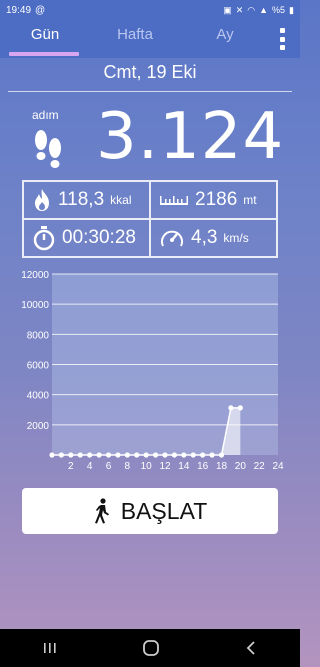 This screenshot has height=667, width=320. I want to click on duration-value: 00:30:28, so click(99, 237).